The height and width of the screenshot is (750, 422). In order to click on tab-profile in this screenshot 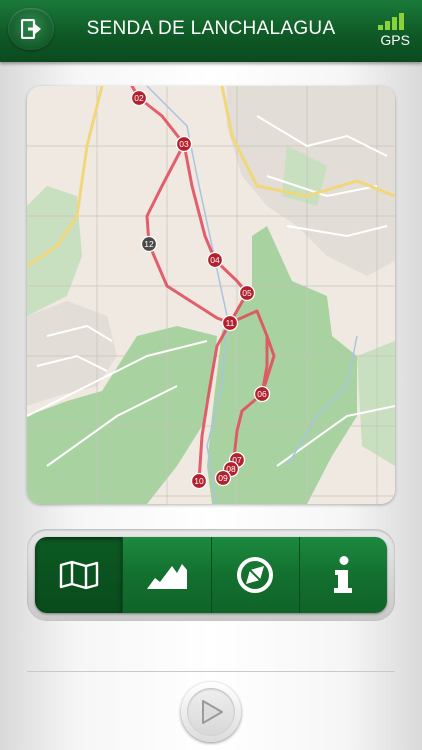, I will do `click(166, 575)`.